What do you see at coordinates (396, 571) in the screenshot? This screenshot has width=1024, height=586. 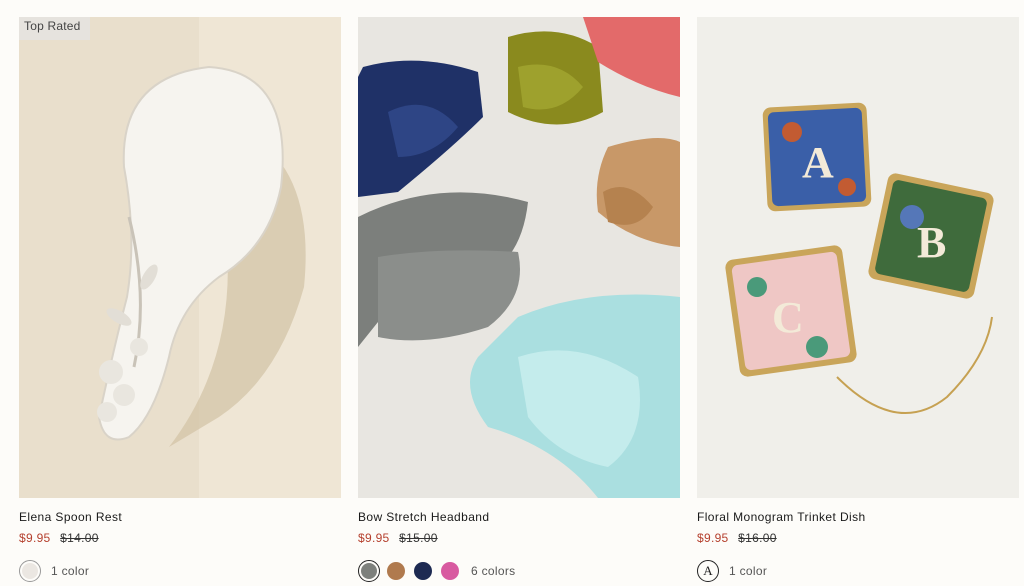 I see `swatch-tan` at bounding box center [396, 571].